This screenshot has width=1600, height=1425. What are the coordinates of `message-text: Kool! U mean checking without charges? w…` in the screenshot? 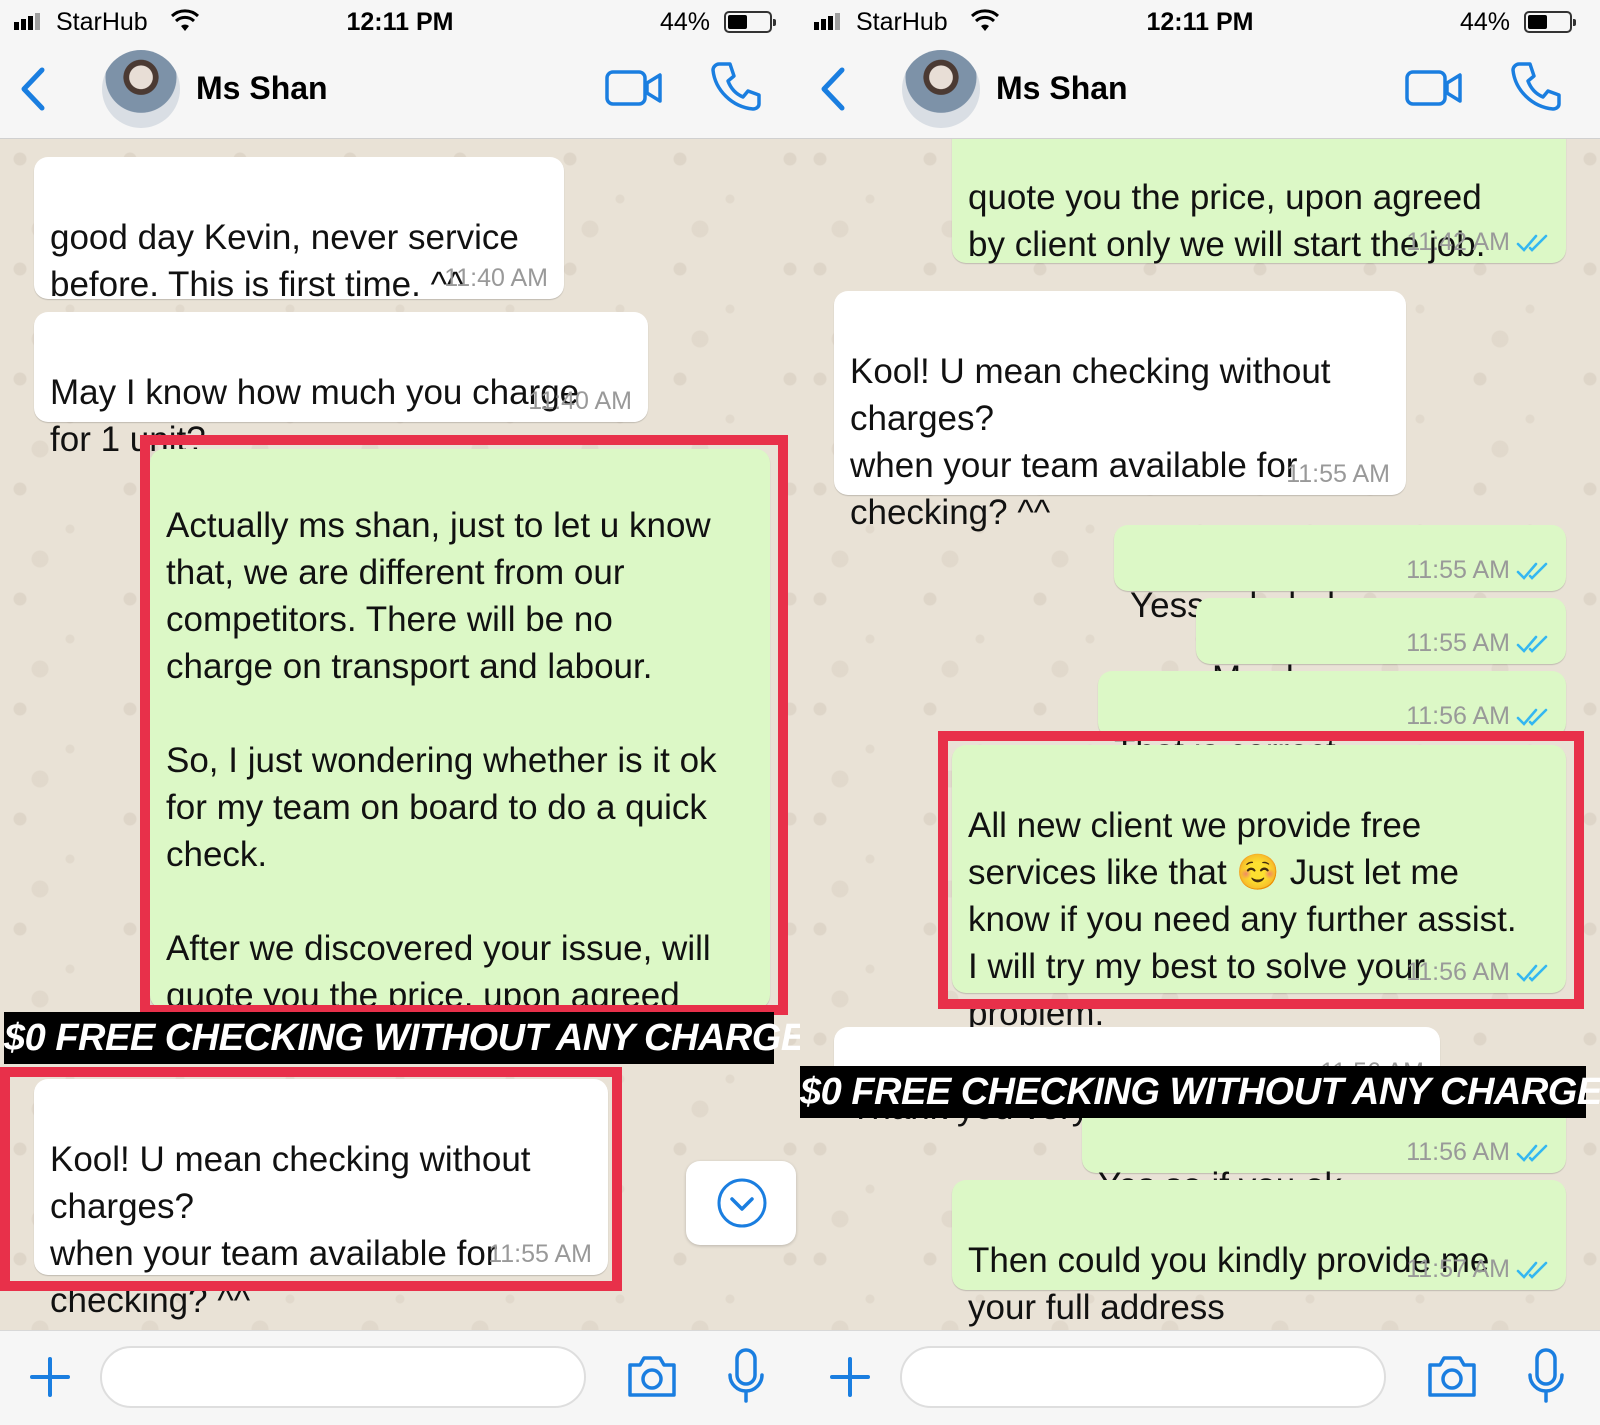 It's located at (1090, 442).